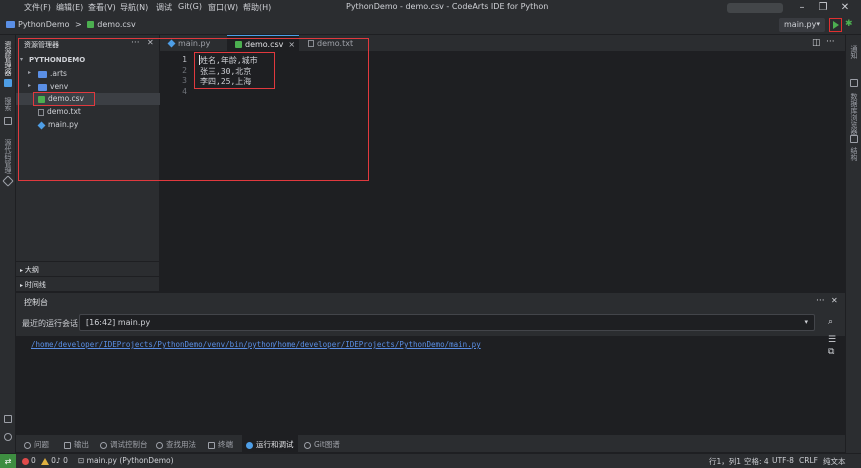 This screenshot has height=468, width=861. What do you see at coordinates (832, 340) in the screenshot?
I see `wrap-lines-icon: ☰` at bounding box center [832, 340].